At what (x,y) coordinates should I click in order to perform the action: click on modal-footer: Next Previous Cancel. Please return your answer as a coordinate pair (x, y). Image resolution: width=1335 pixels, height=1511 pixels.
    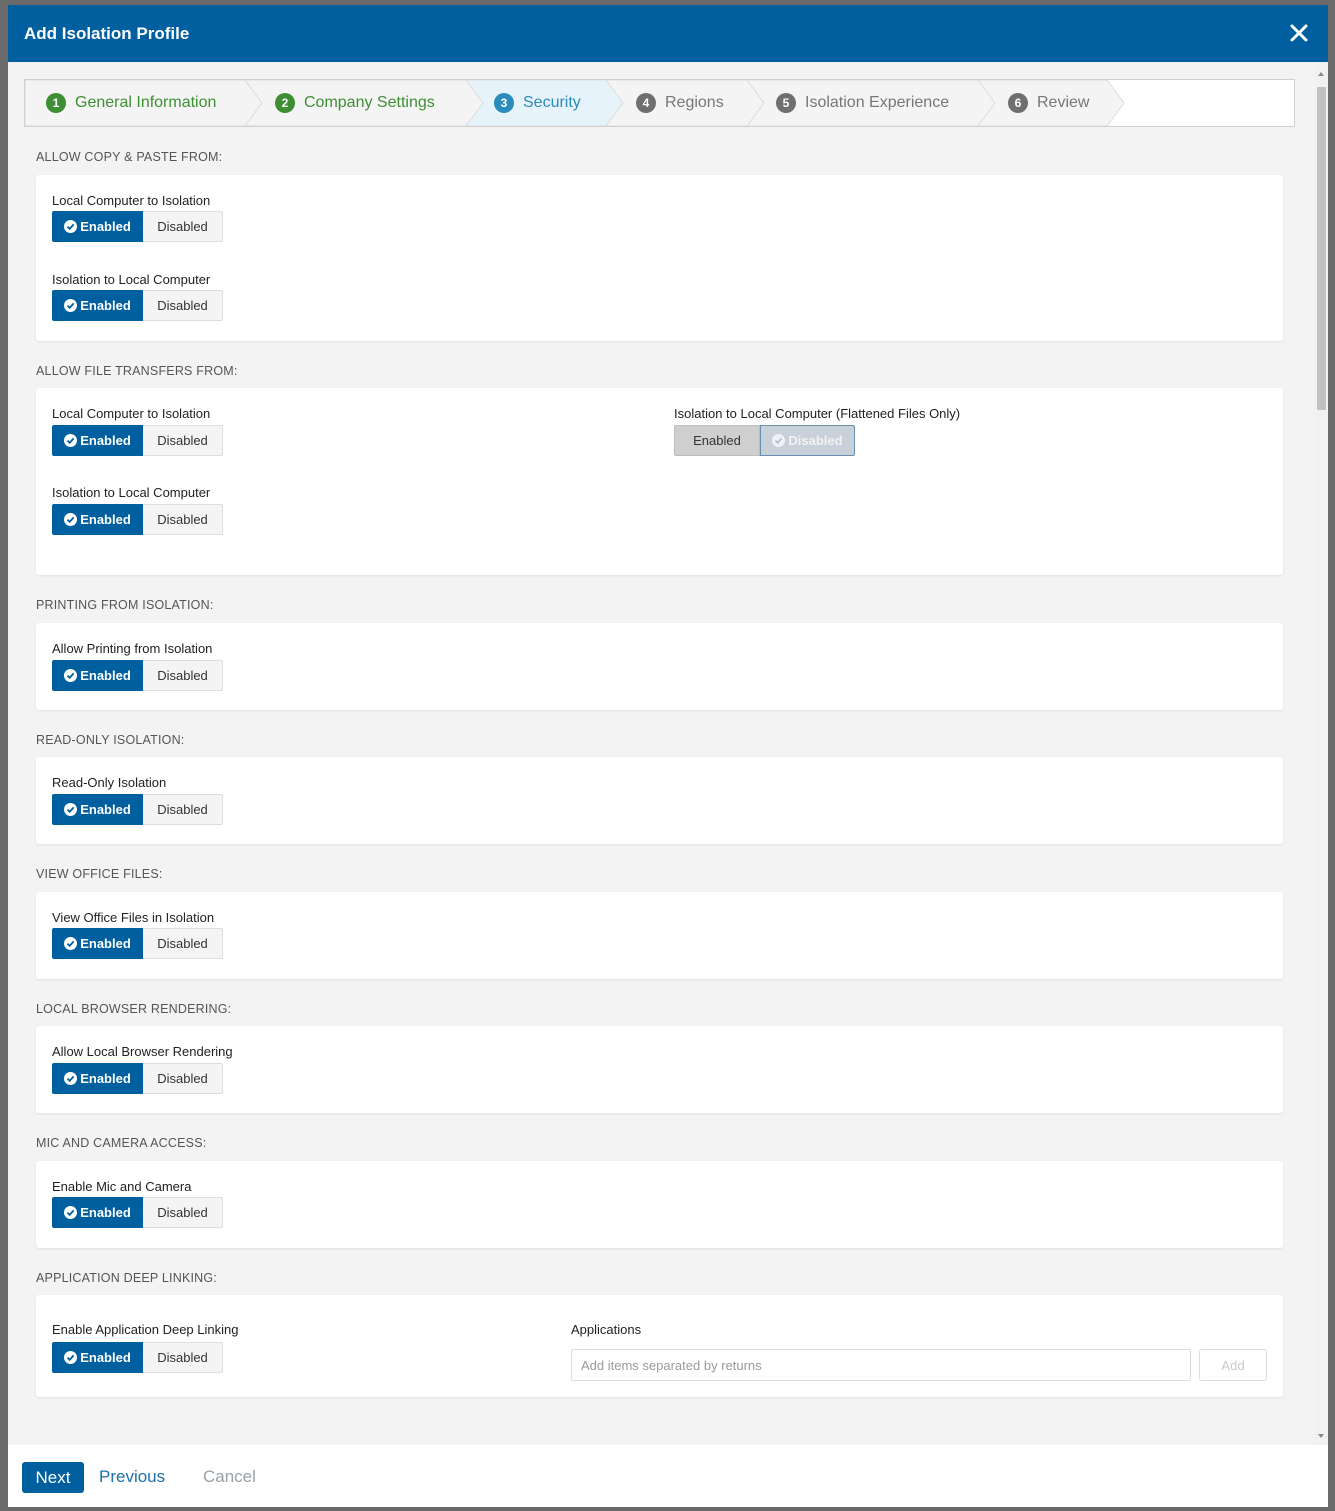
    Looking at the image, I should click on (668, 1476).